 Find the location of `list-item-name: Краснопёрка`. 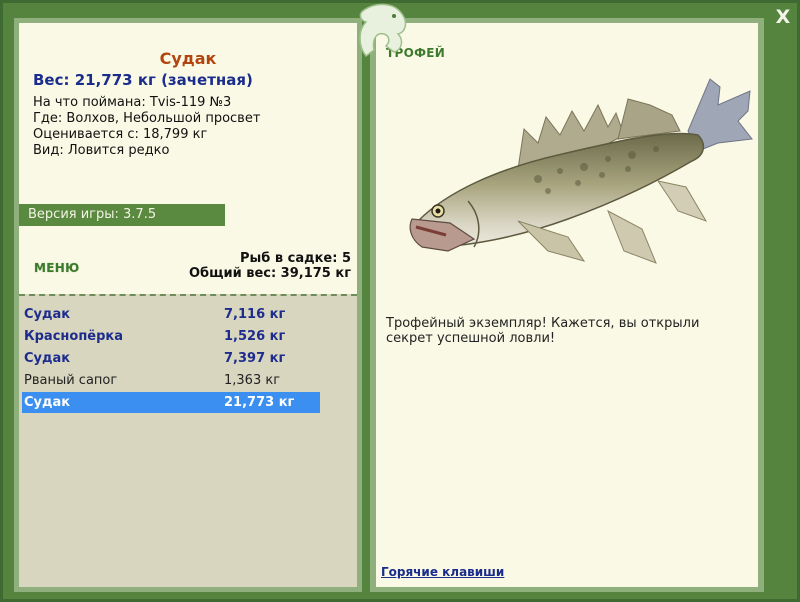

list-item-name: Краснопёрка is located at coordinates (74, 336).